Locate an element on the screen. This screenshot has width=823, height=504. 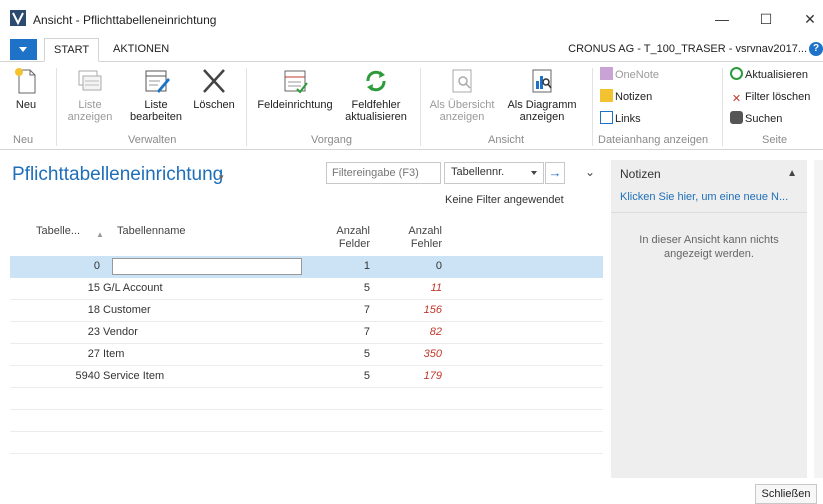
show-as-overview-button: Als Übersicht anzeigen is located at coordinates (462, 95).